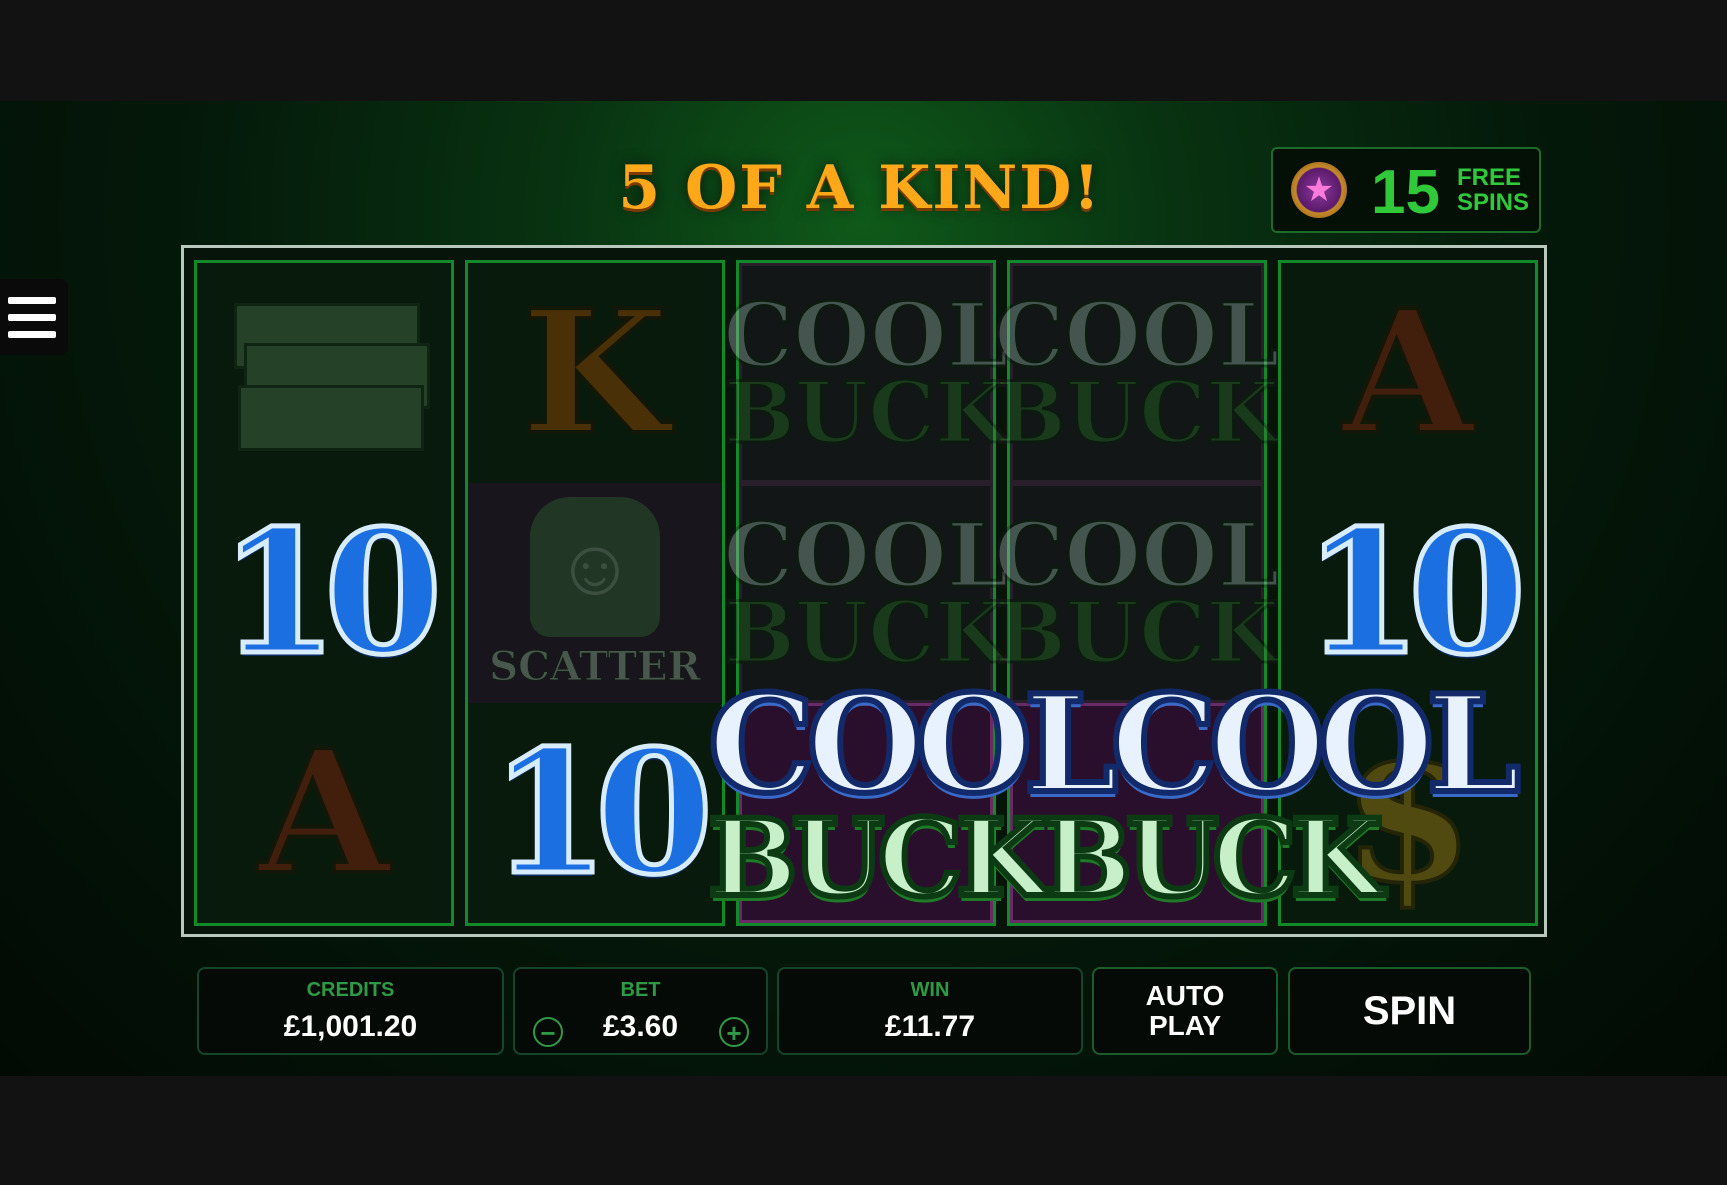 The image size is (1727, 1185). What do you see at coordinates (640, 990) in the screenshot?
I see `bet-label: BET` at bounding box center [640, 990].